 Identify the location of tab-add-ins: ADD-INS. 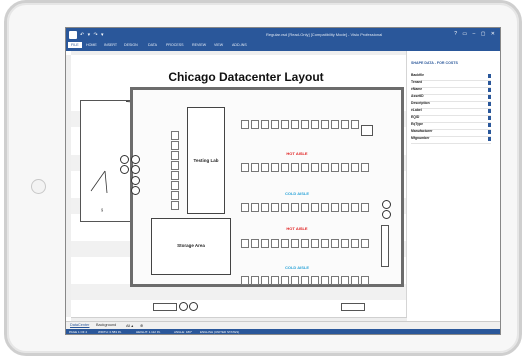
(239, 45).